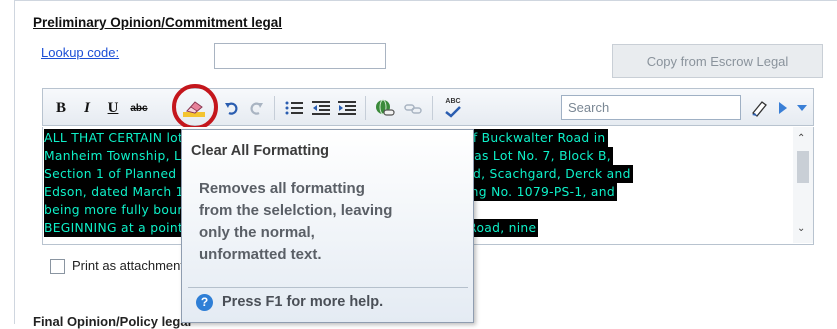 Image resolution: width=837 pixels, height=329 pixels. I want to click on spell-check-button: ABC, so click(453, 108).